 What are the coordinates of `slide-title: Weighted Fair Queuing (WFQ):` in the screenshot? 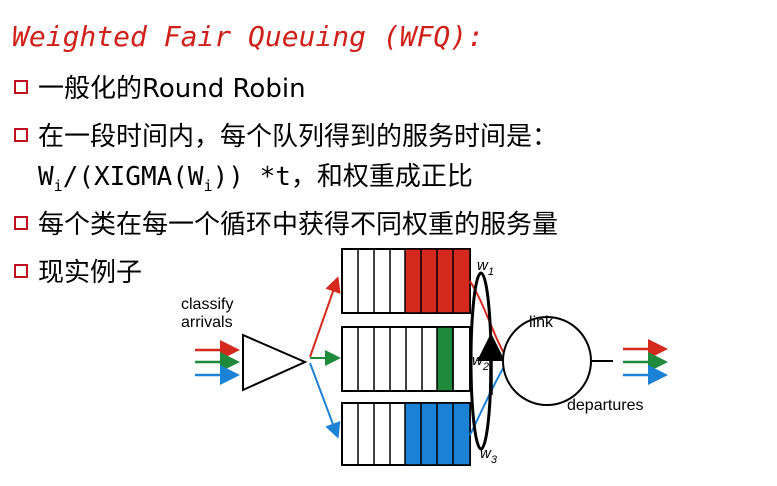 It's located at (248, 36).